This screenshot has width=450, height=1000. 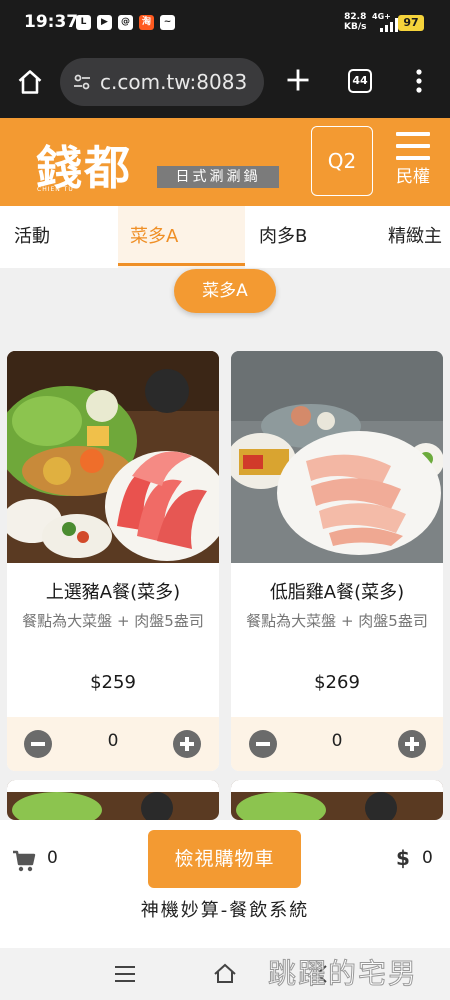 I want to click on logo-tag: 日式涮涮鍋, so click(x=218, y=177).